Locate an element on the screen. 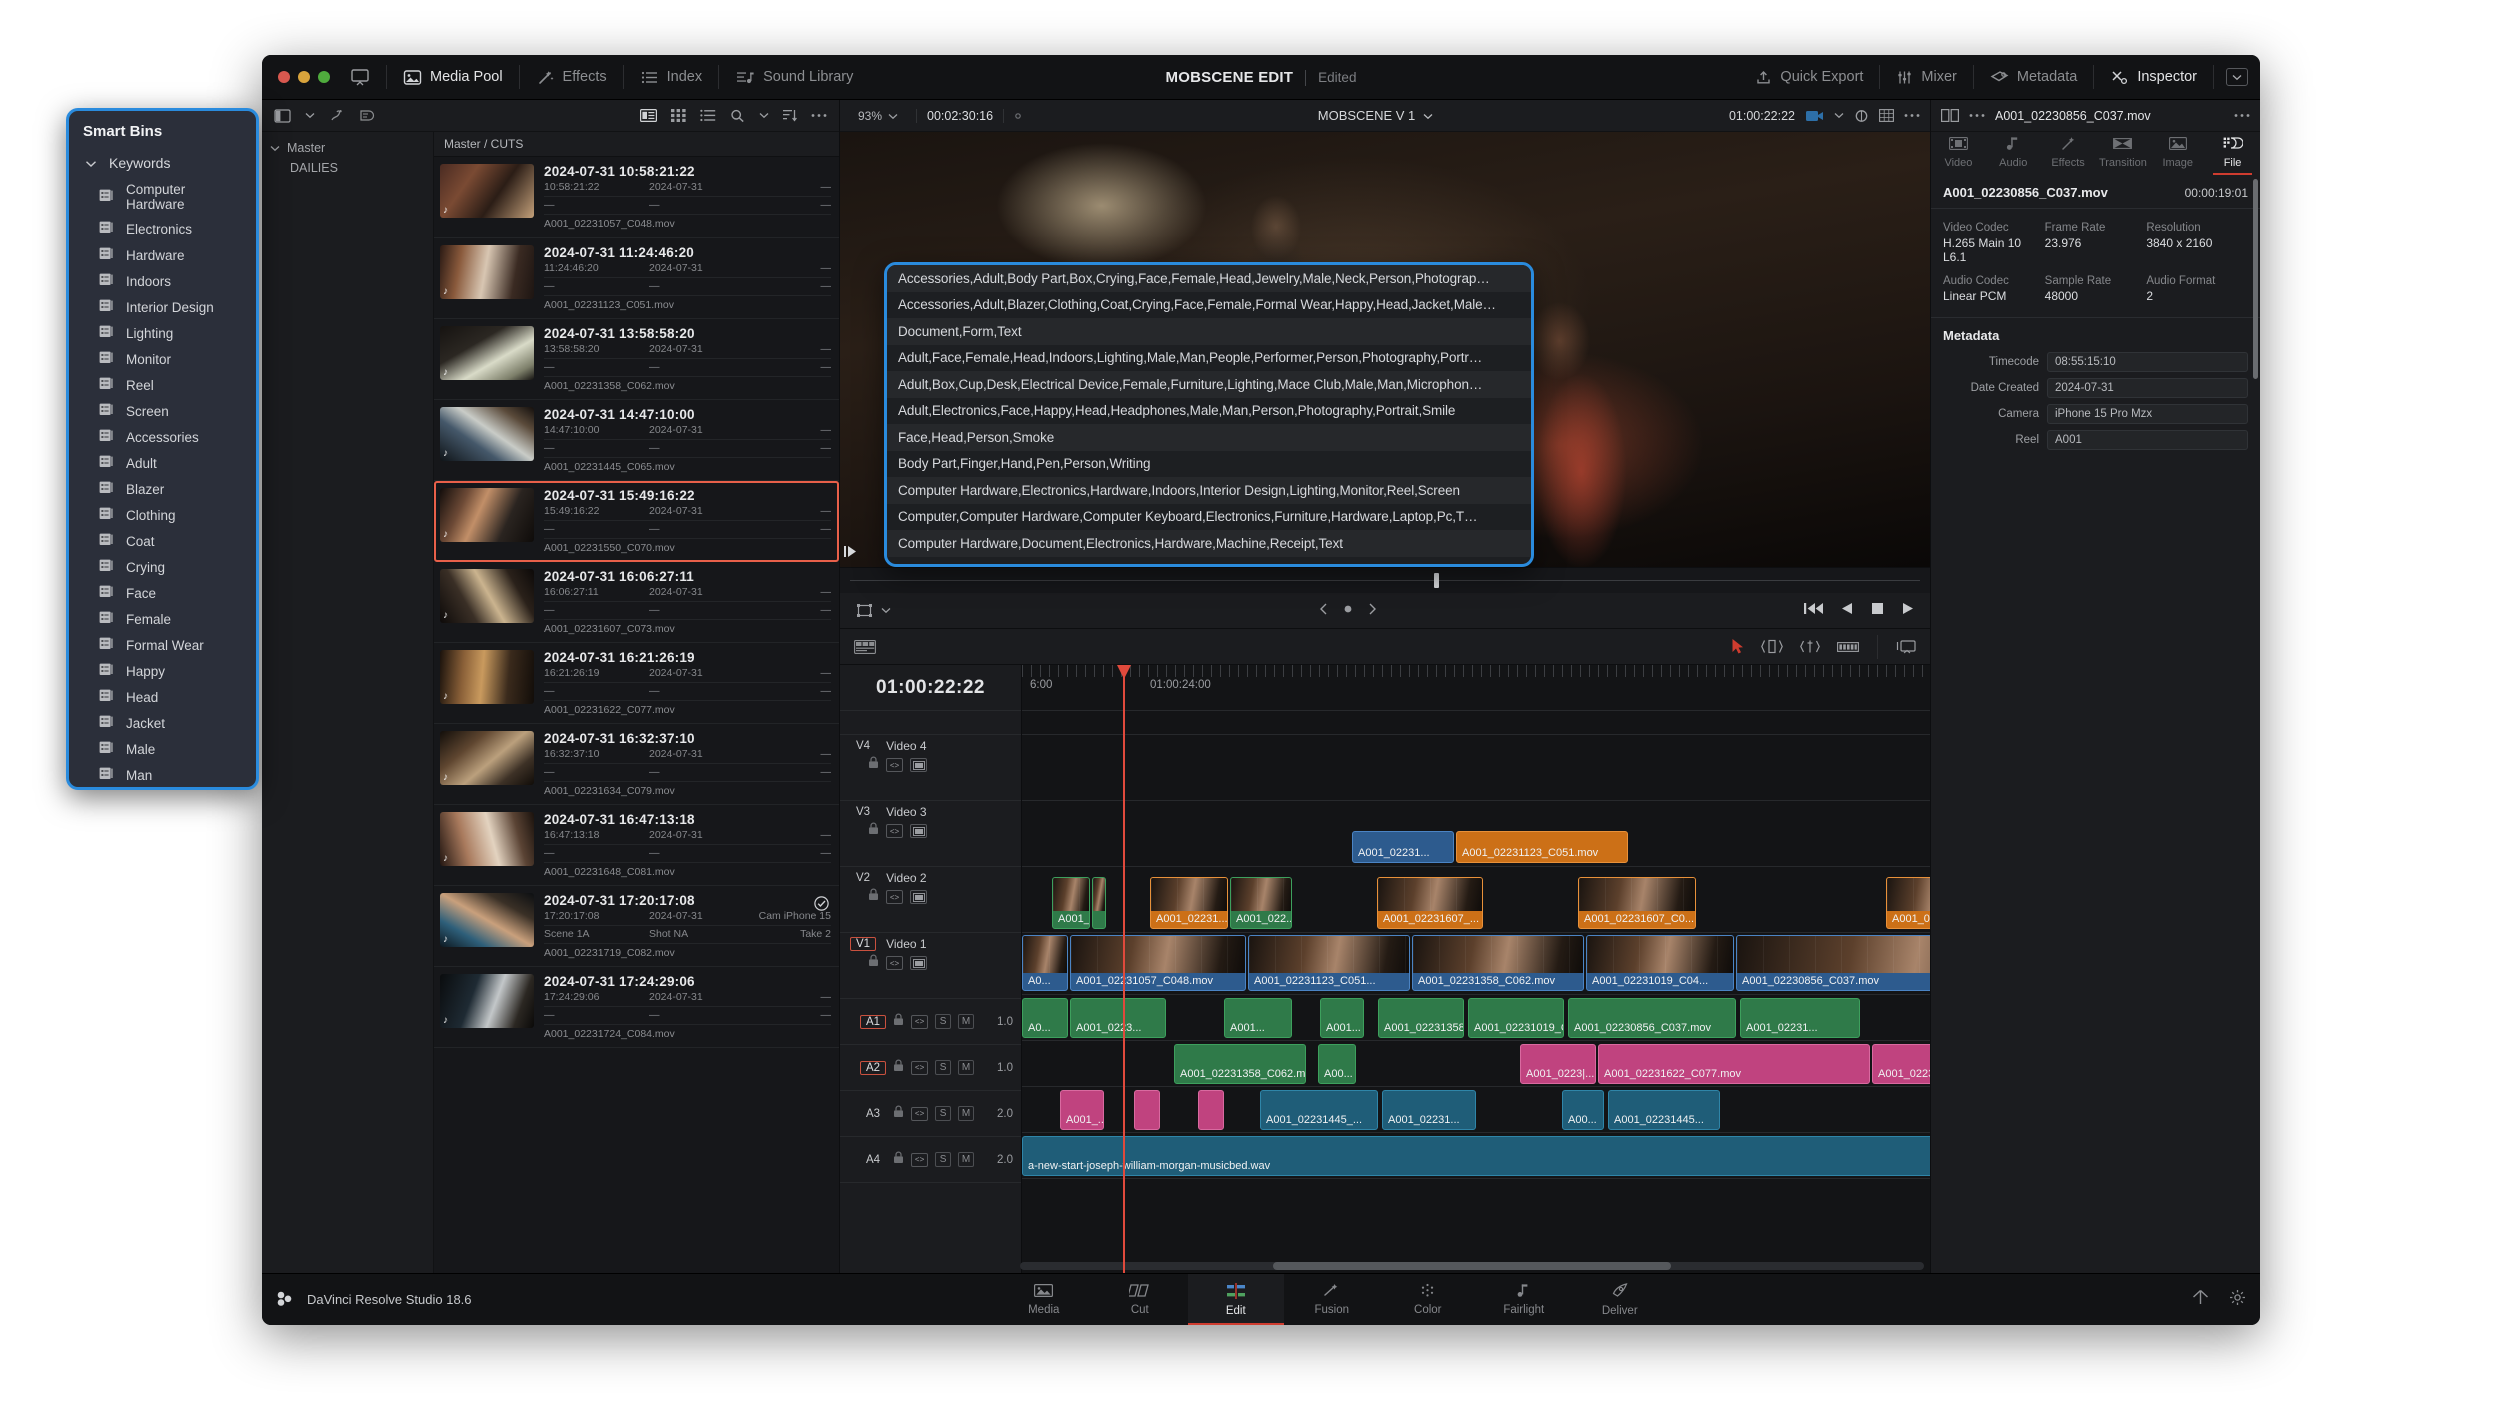 This screenshot has height=1405, width=2500. smart-bin-item: Female is located at coordinates (162, 619).